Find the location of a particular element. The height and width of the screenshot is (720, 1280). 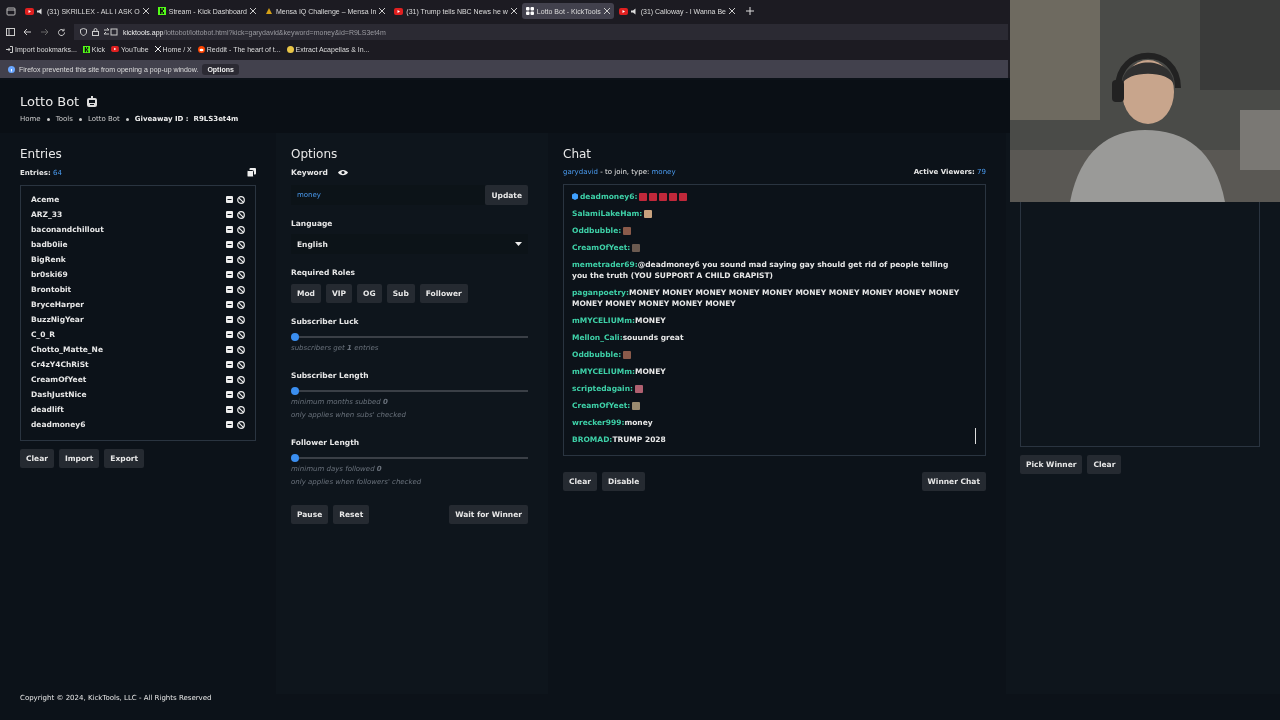

reload-icon is located at coordinates (61, 32).